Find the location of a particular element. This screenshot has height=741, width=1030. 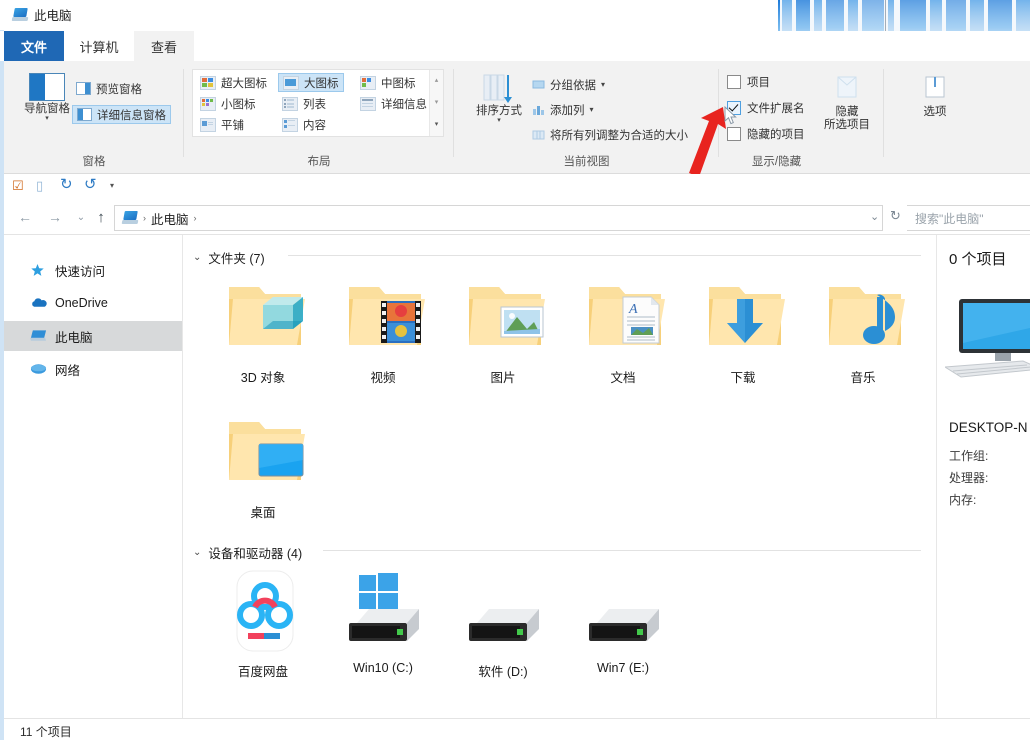

item-checkboxes-checkbox is located at coordinates (734, 82).